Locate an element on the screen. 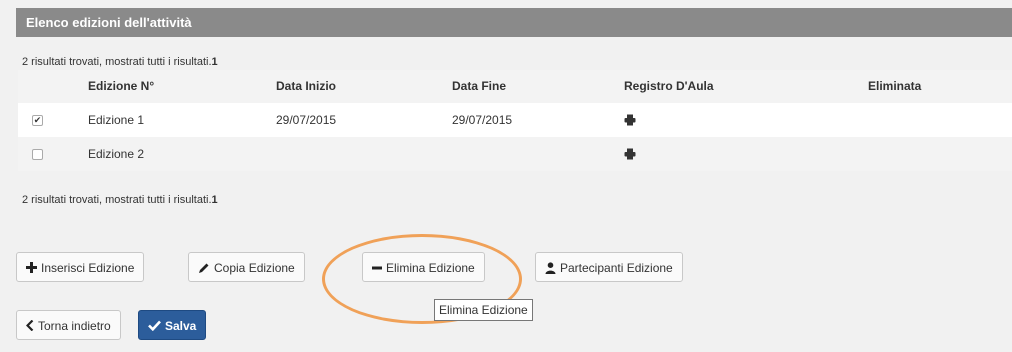 The image size is (1012, 352). insert-edition-button: Inserisci Edizione is located at coordinates (80, 267).